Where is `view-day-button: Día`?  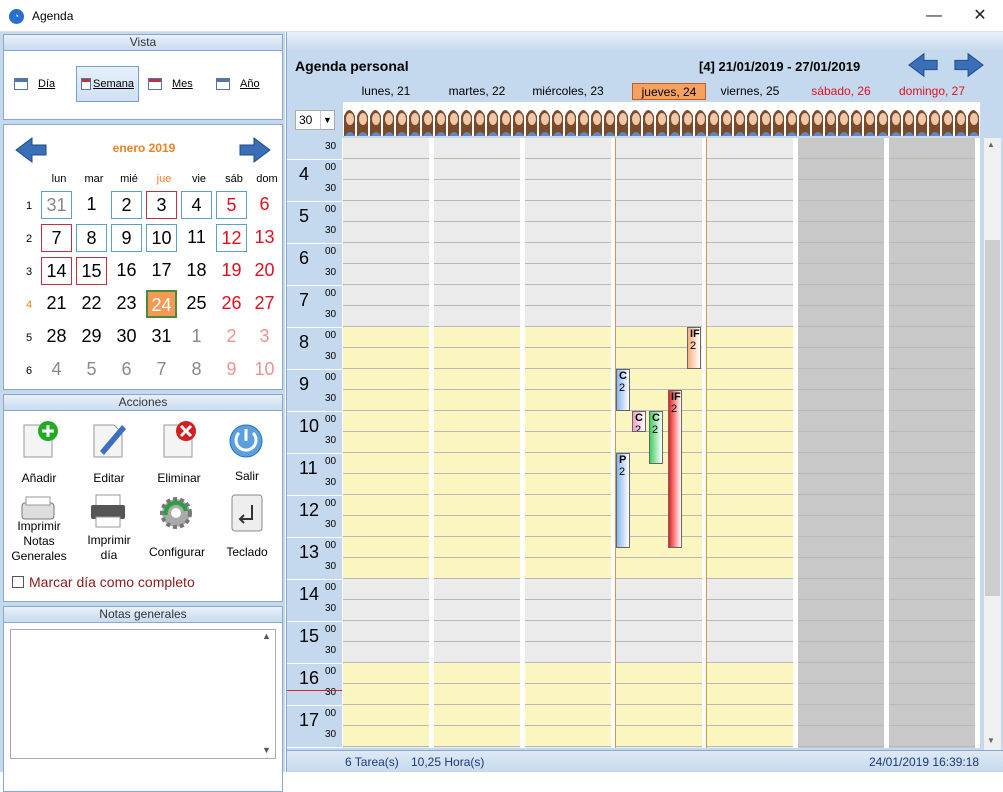 view-day-button: Día is located at coordinates (34, 84).